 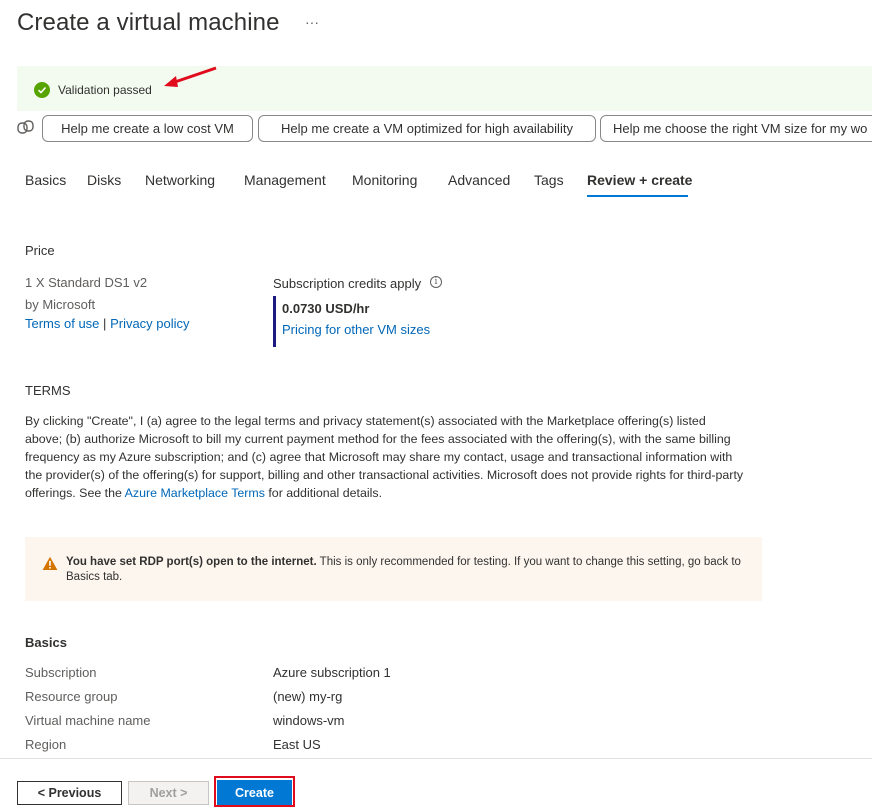 What do you see at coordinates (46, 744) in the screenshot?
I see `region-label: Region` at bounding box center [46, 744].